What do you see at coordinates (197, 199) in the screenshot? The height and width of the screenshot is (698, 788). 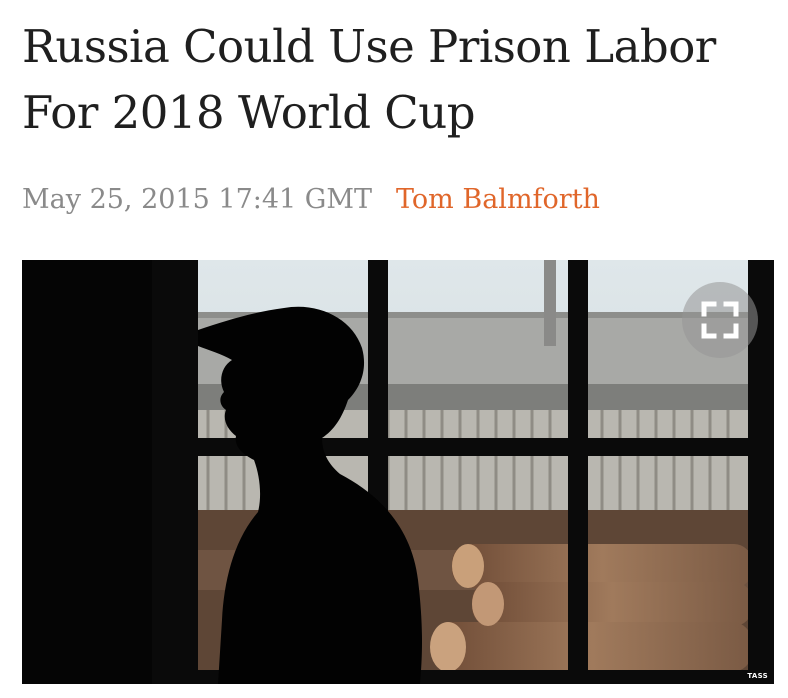 I see `article-date: May 25, 2015 17:41 GMT` at bounding box center [197, 199].